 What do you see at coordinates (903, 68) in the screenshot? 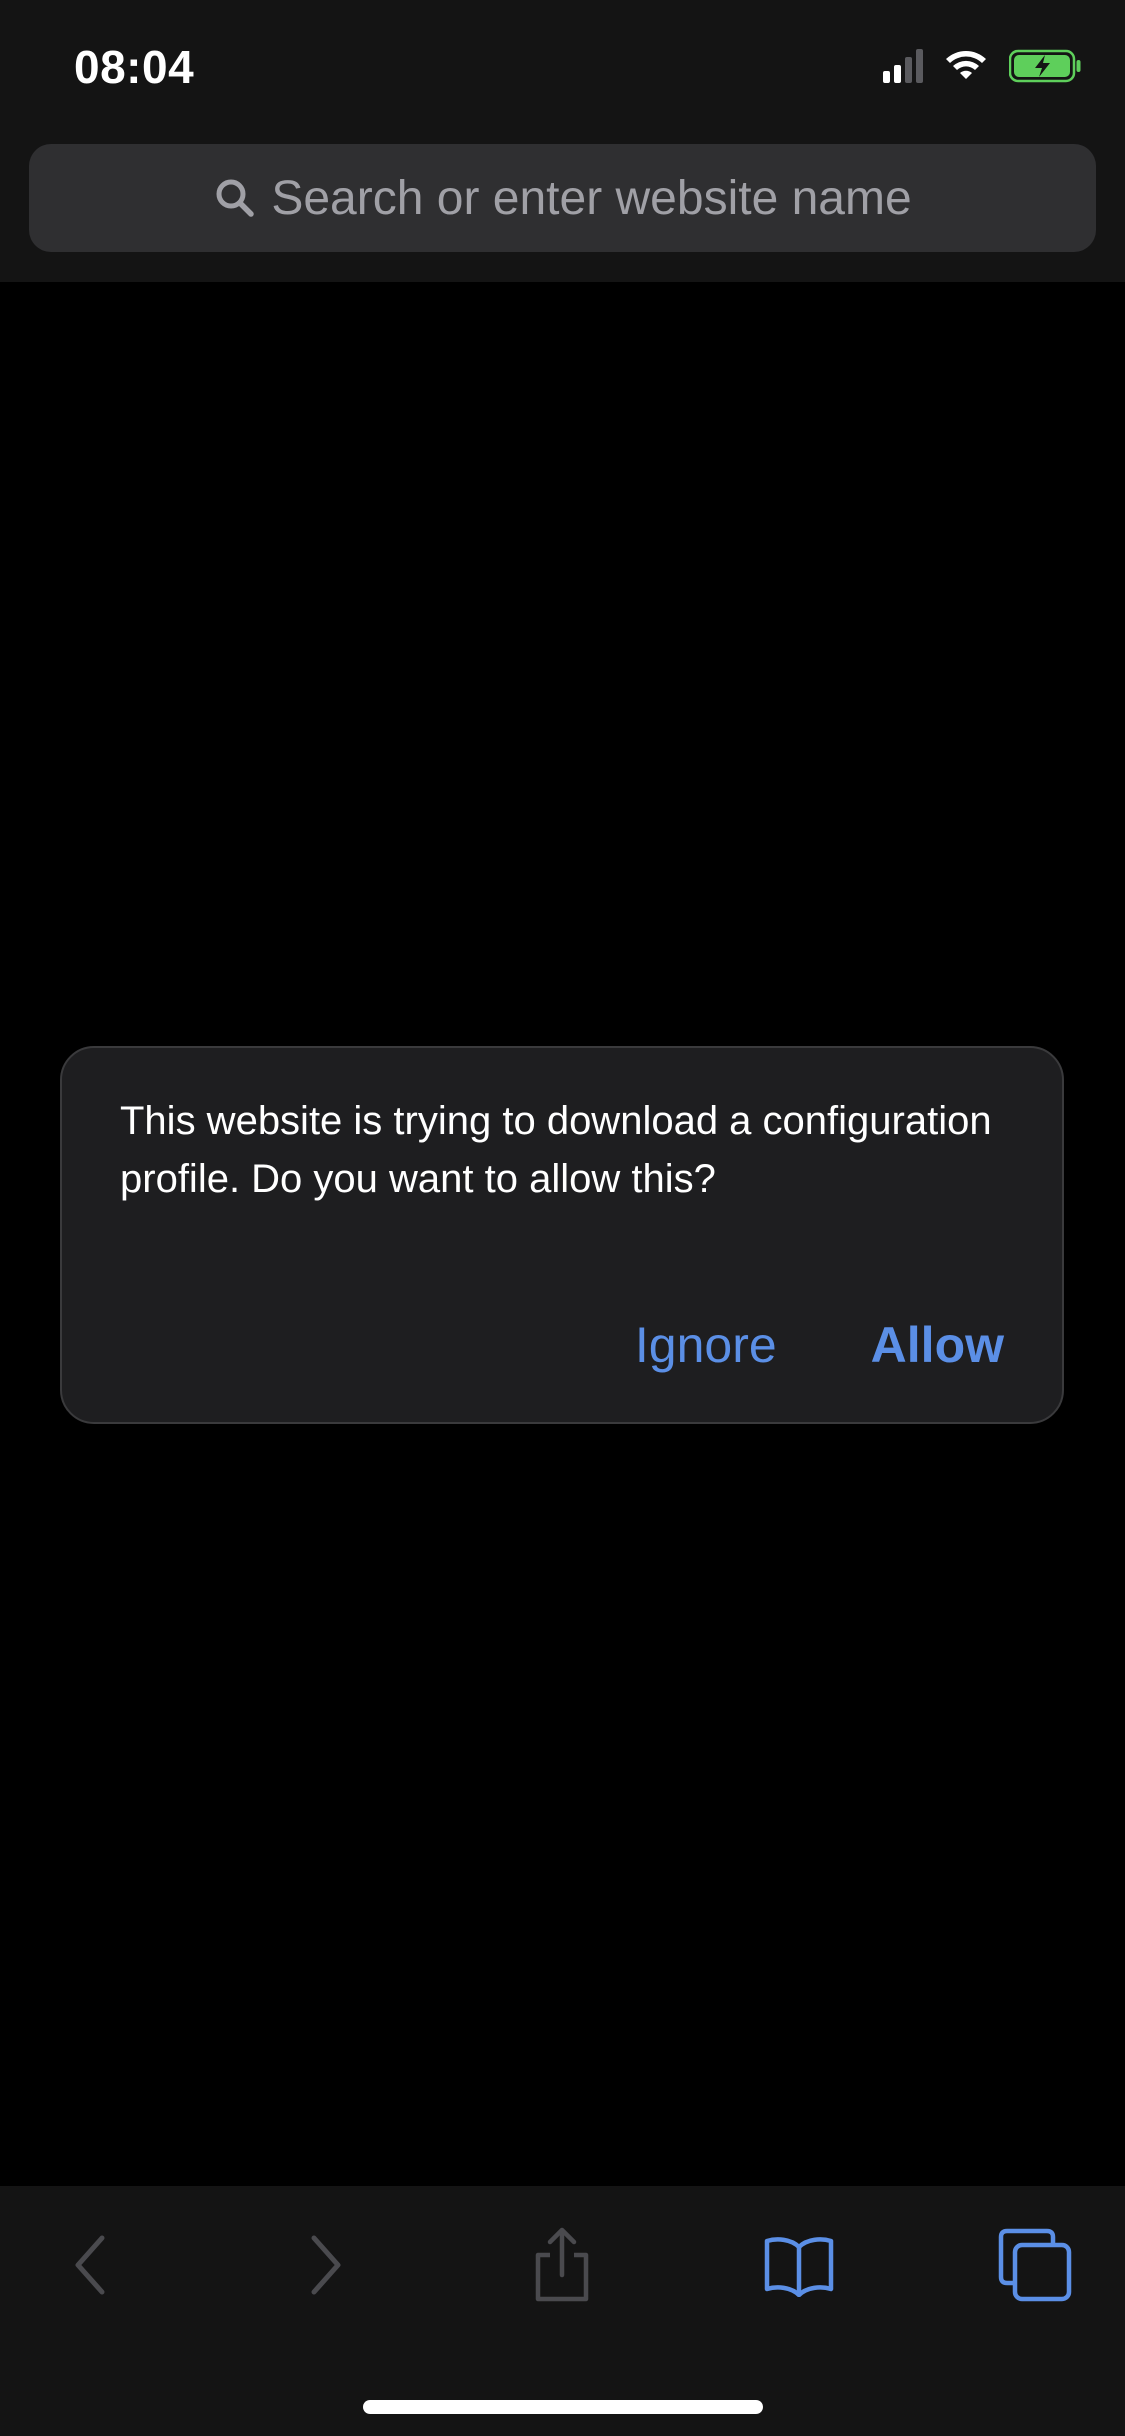
I see `cellular-signal-icon` at bounding box center [903, 68].